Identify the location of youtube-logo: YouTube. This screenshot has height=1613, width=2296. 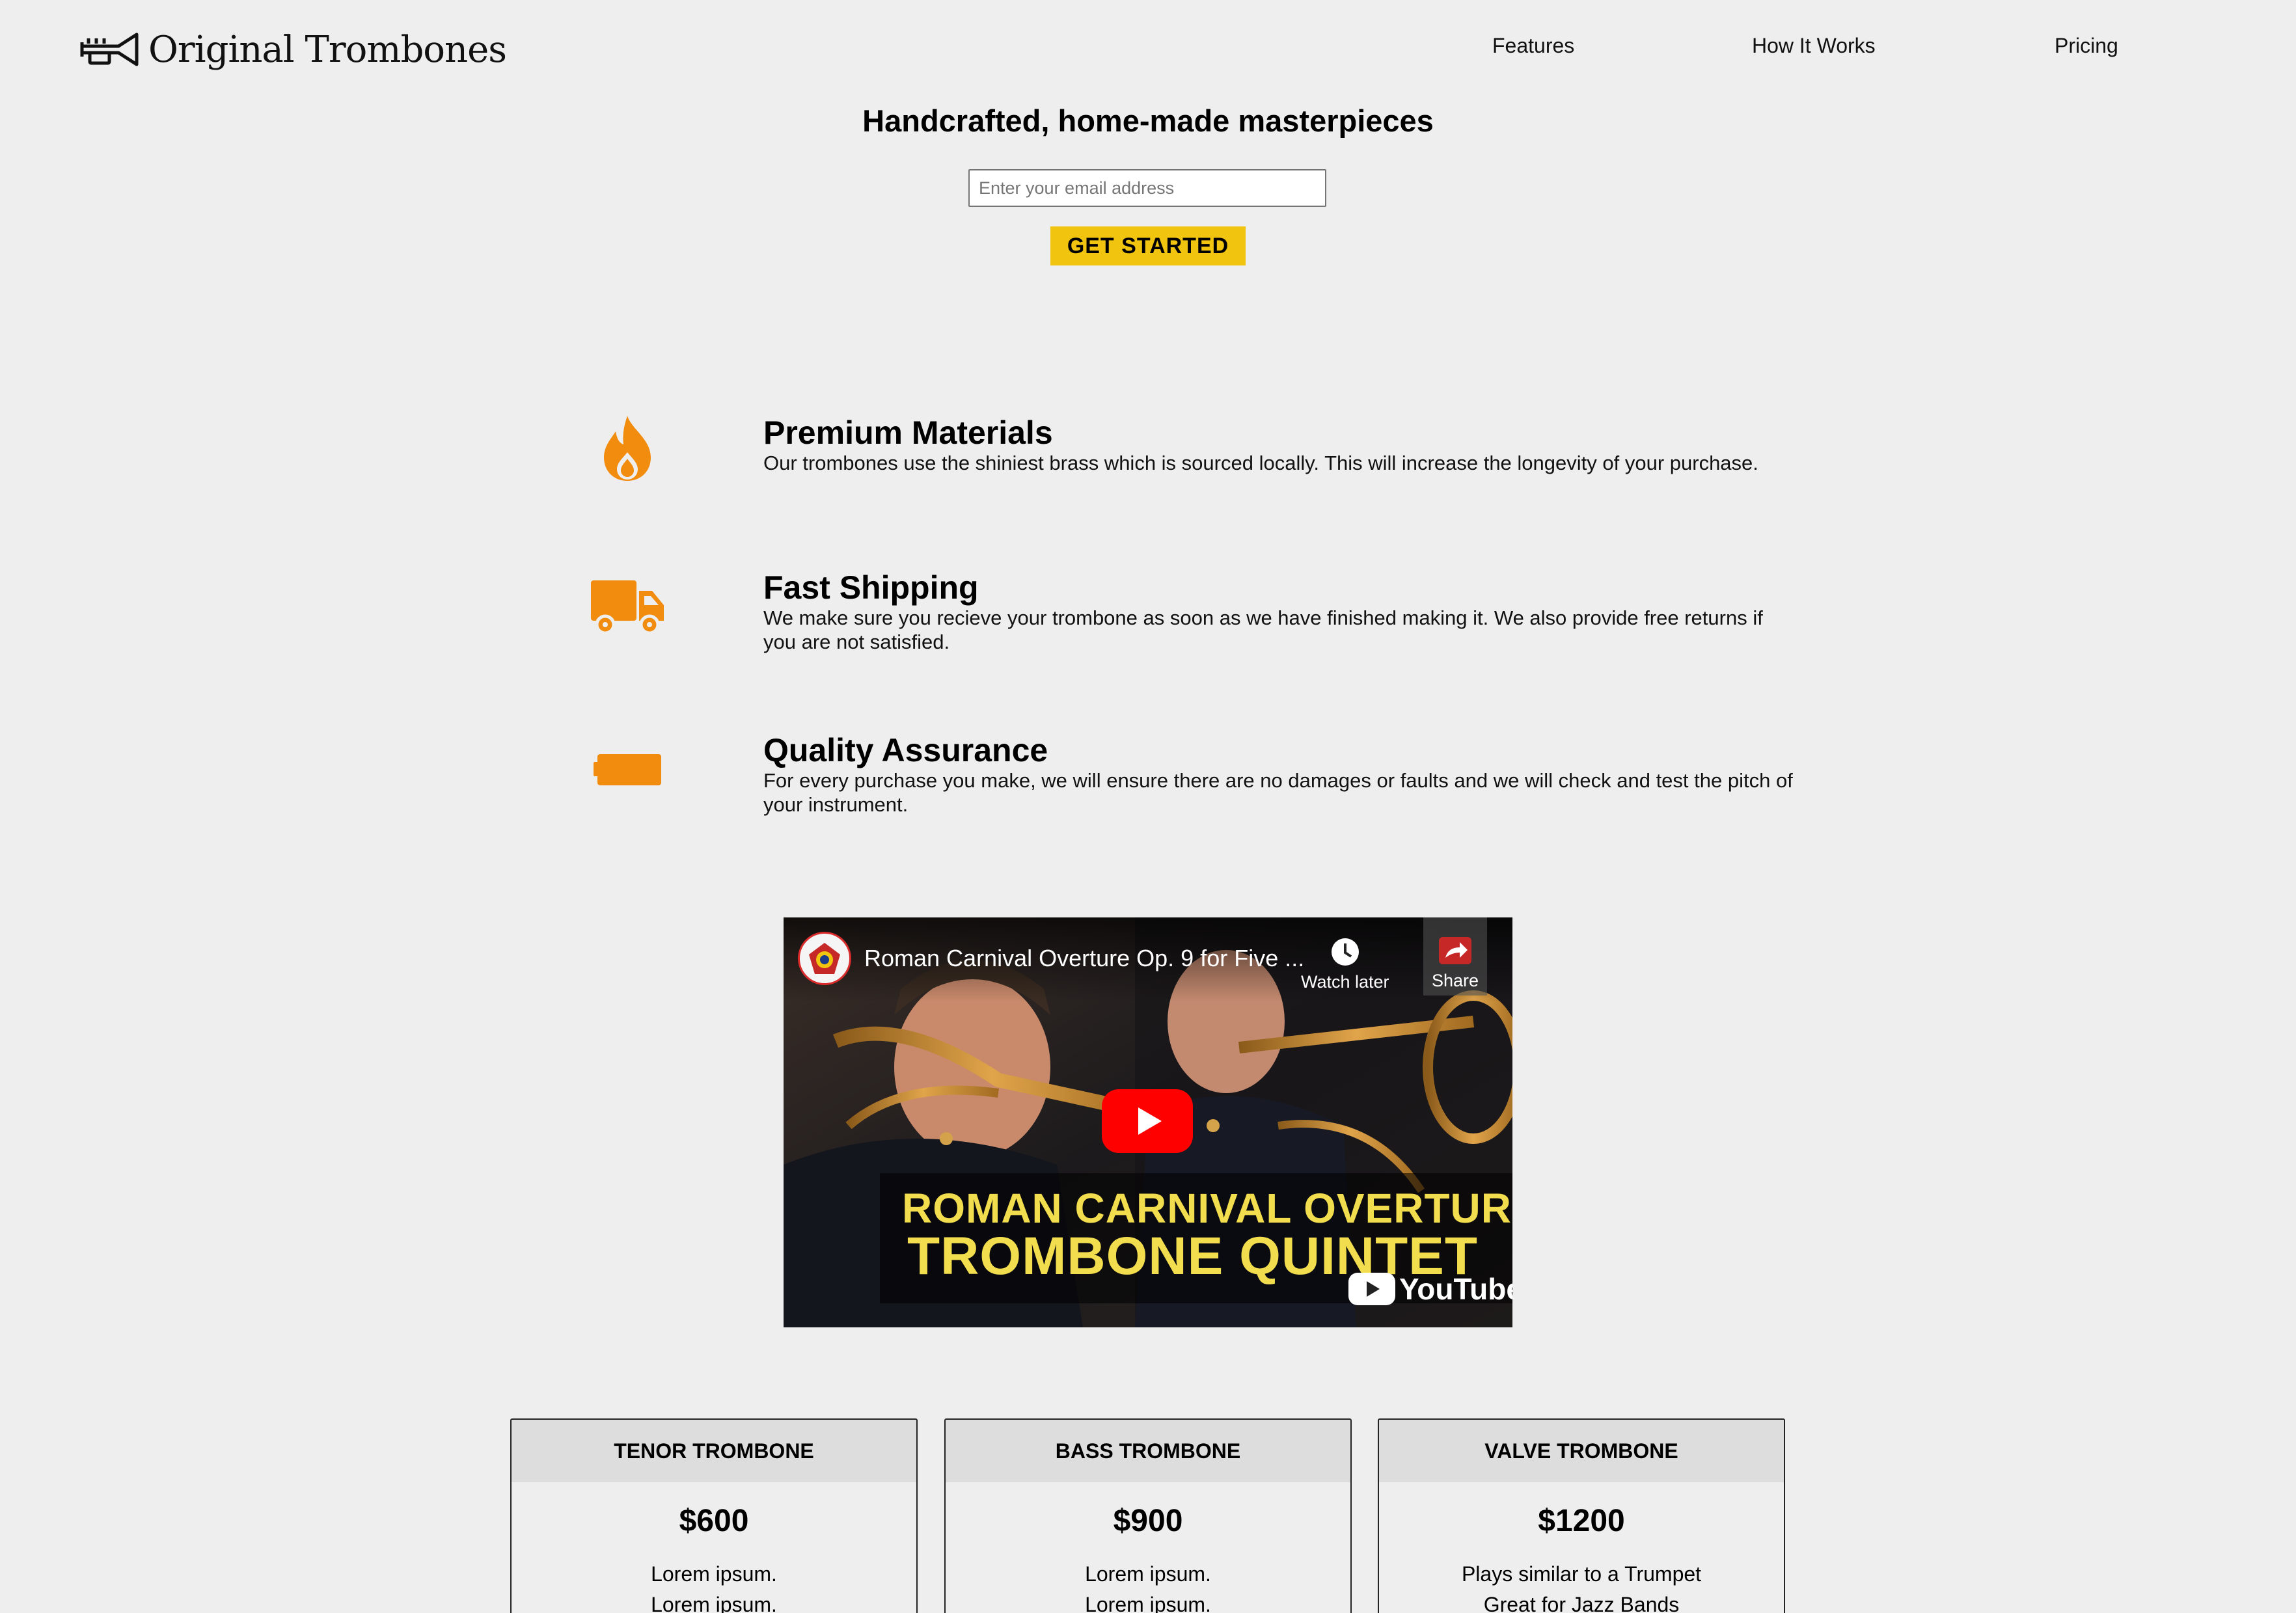
(1430, 1289).